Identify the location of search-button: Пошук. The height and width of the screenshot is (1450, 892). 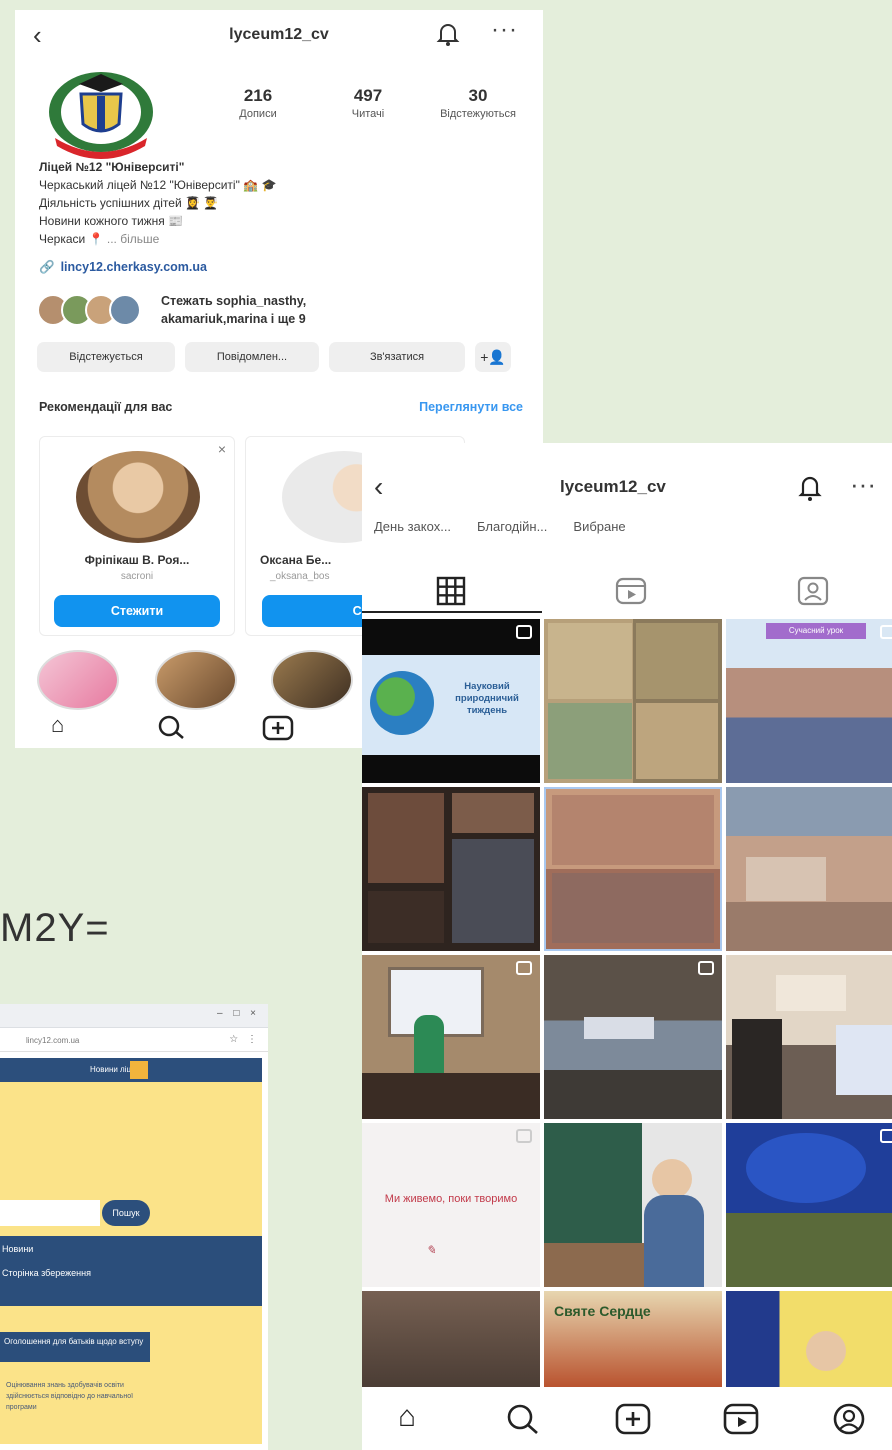
(126, 1213).